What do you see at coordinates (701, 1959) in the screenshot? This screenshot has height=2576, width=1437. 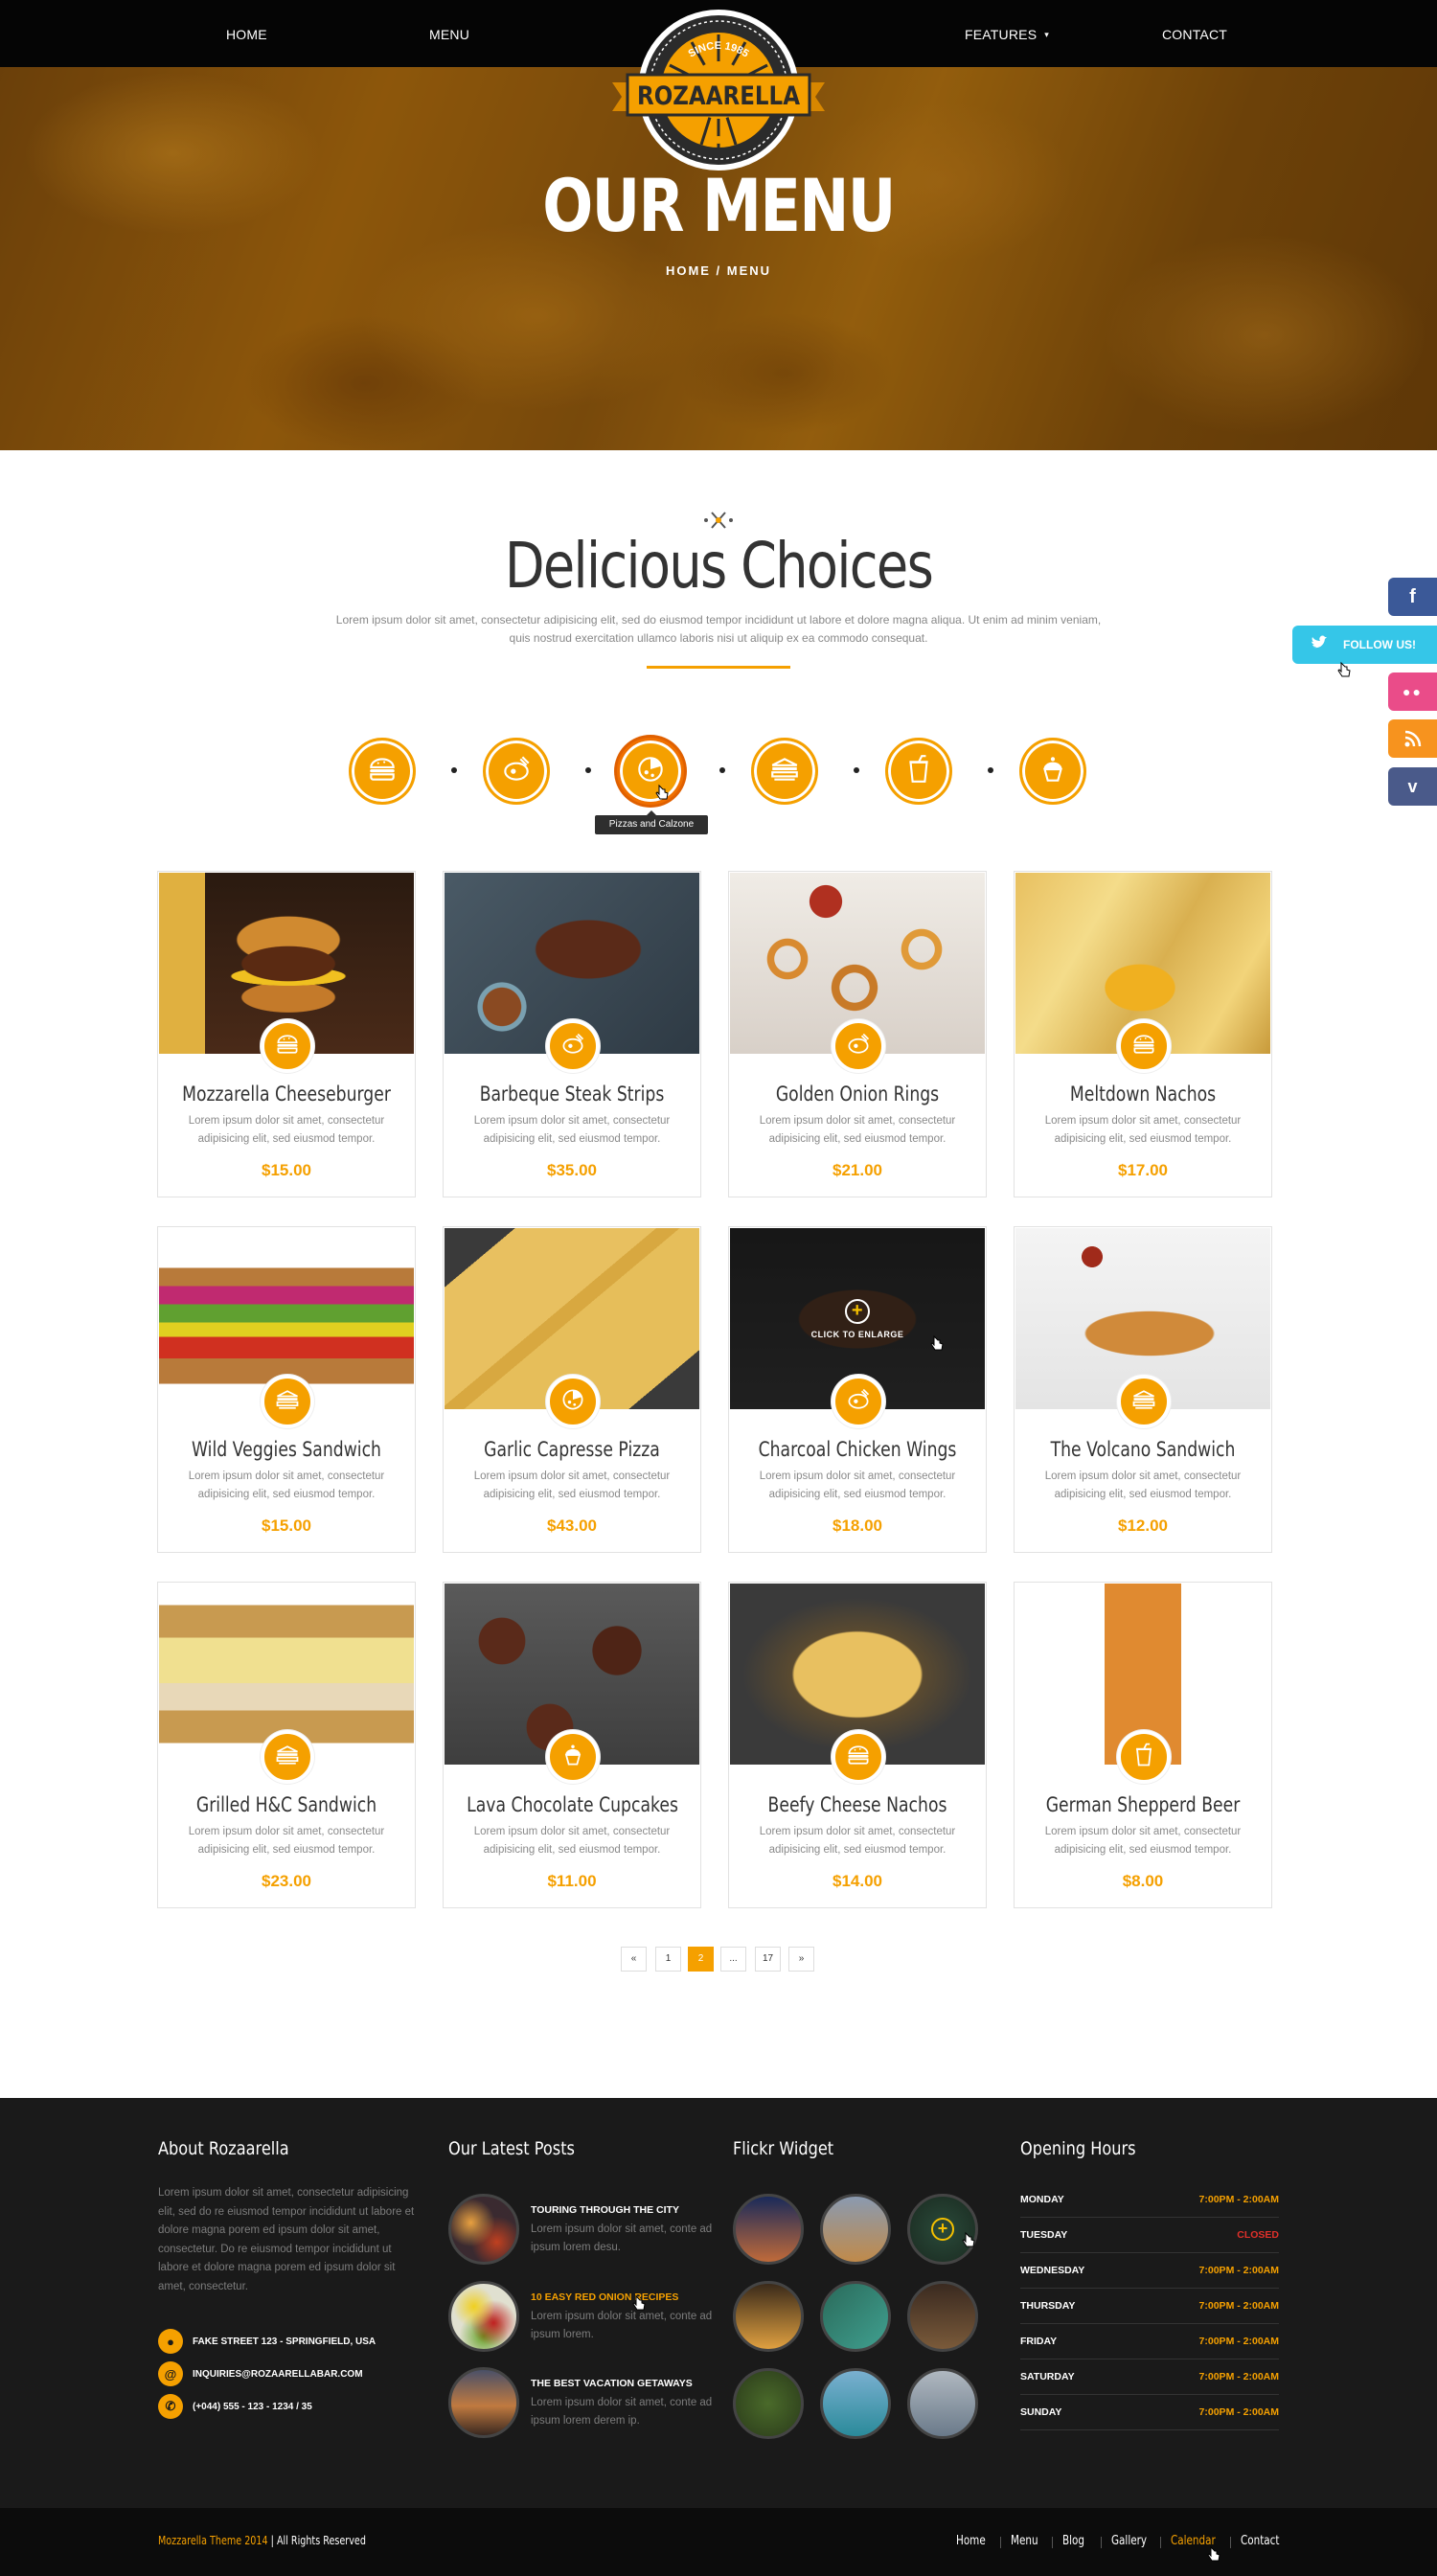 I see `pagination-page-2: 2` at bounding box center [701, 1959].